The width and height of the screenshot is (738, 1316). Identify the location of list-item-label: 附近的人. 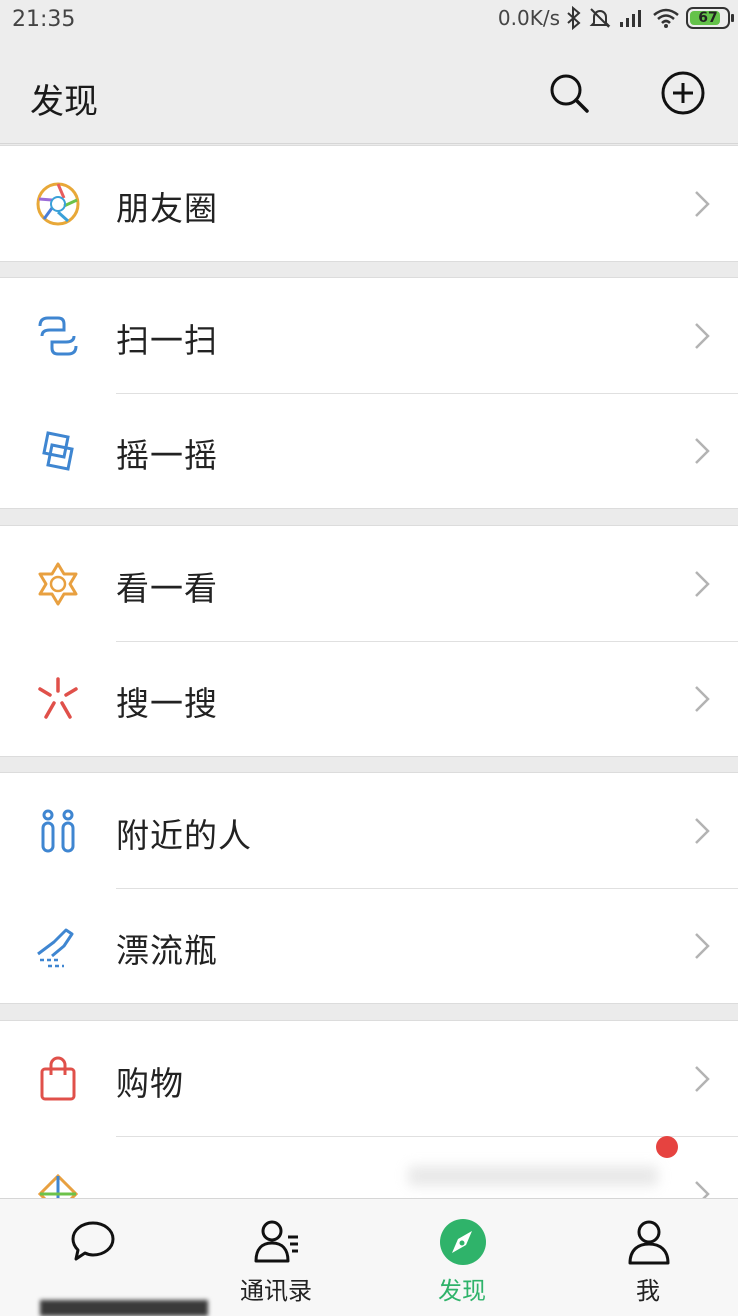
(184, 835).